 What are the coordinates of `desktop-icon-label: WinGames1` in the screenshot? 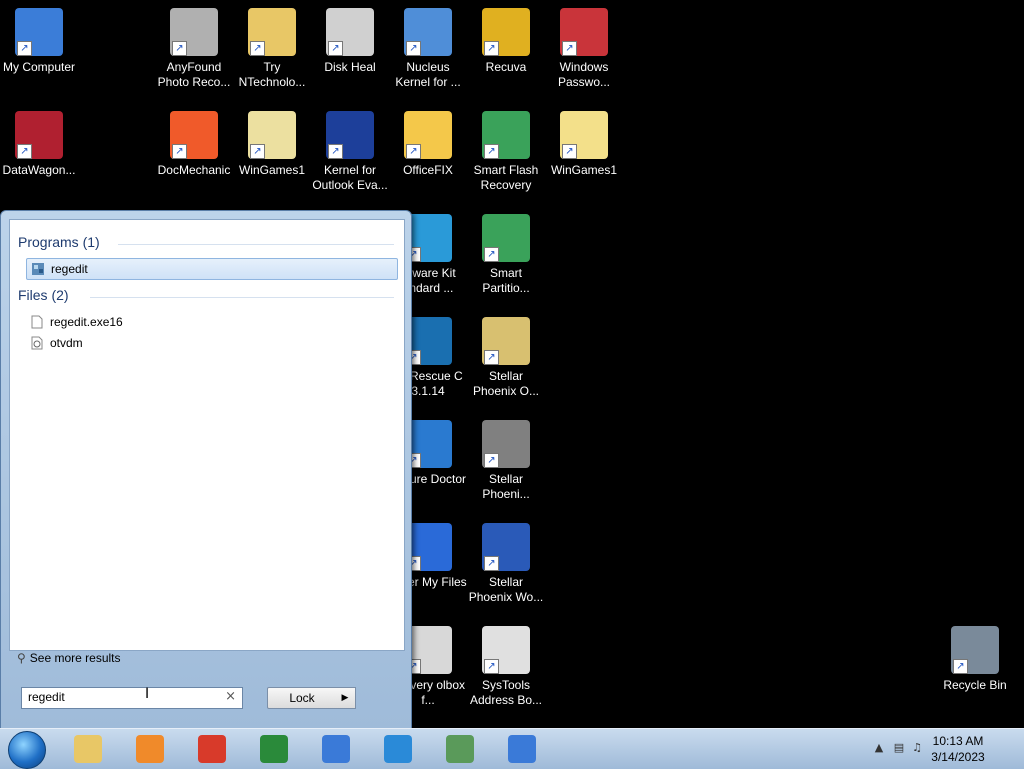 It's located at (272, 170).